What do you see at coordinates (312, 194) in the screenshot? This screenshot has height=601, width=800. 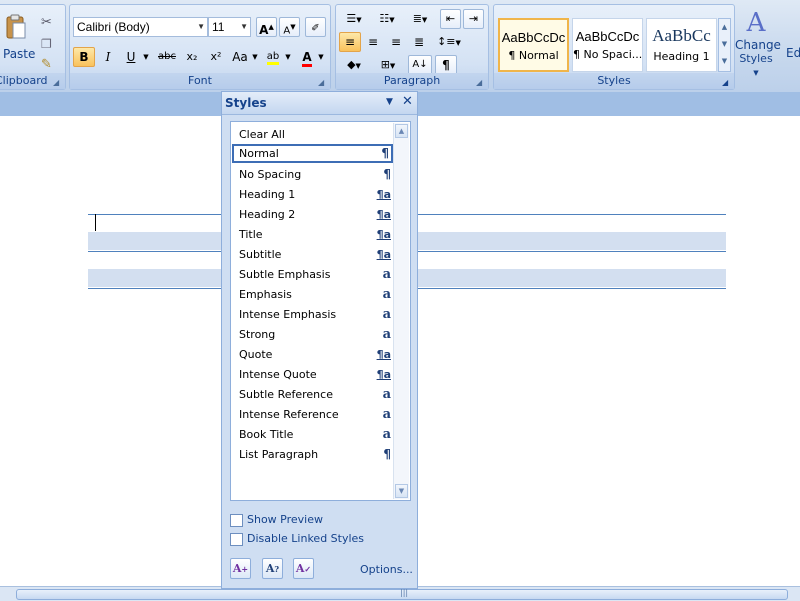 I see `style-item-heading-1: Heading 1 ¶a` at bounding box center [312, 194].